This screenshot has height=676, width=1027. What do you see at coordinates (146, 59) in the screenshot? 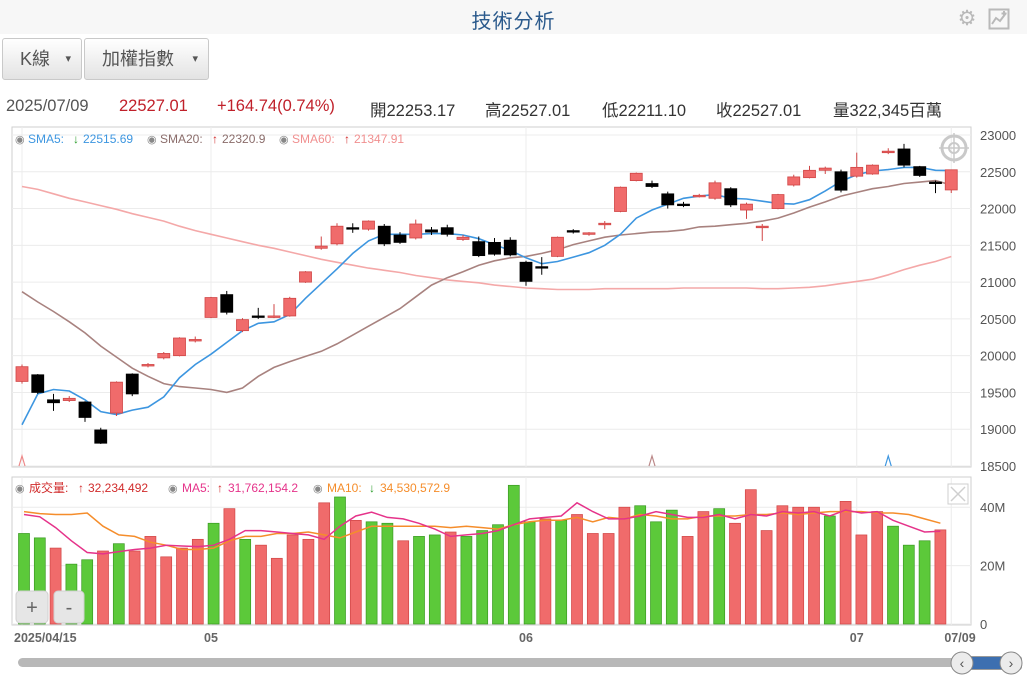
I see `index-dropdown: 加權指數 ▾` at bounding box center [146, 59].